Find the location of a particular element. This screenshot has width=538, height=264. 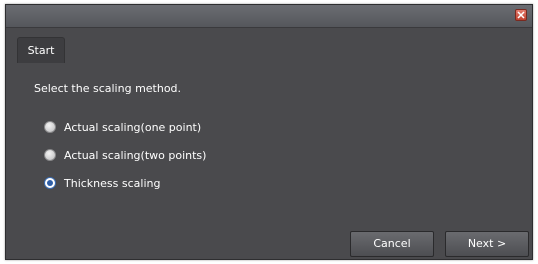

option-label: Actual scaling(one point) is located at coordinates (133, 127).